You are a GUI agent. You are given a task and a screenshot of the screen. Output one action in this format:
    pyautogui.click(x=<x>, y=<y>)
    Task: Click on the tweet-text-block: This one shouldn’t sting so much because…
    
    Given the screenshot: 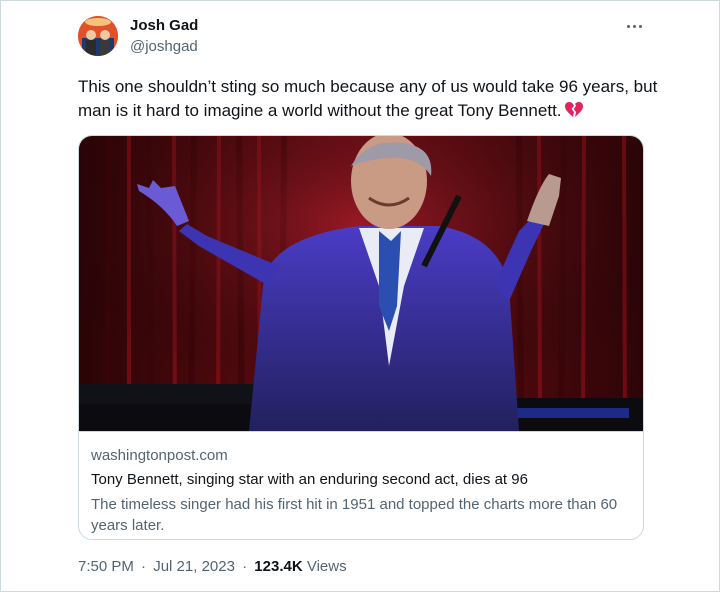 What is the action you would take?
    pyautogui.click(x=368, y=100)
    